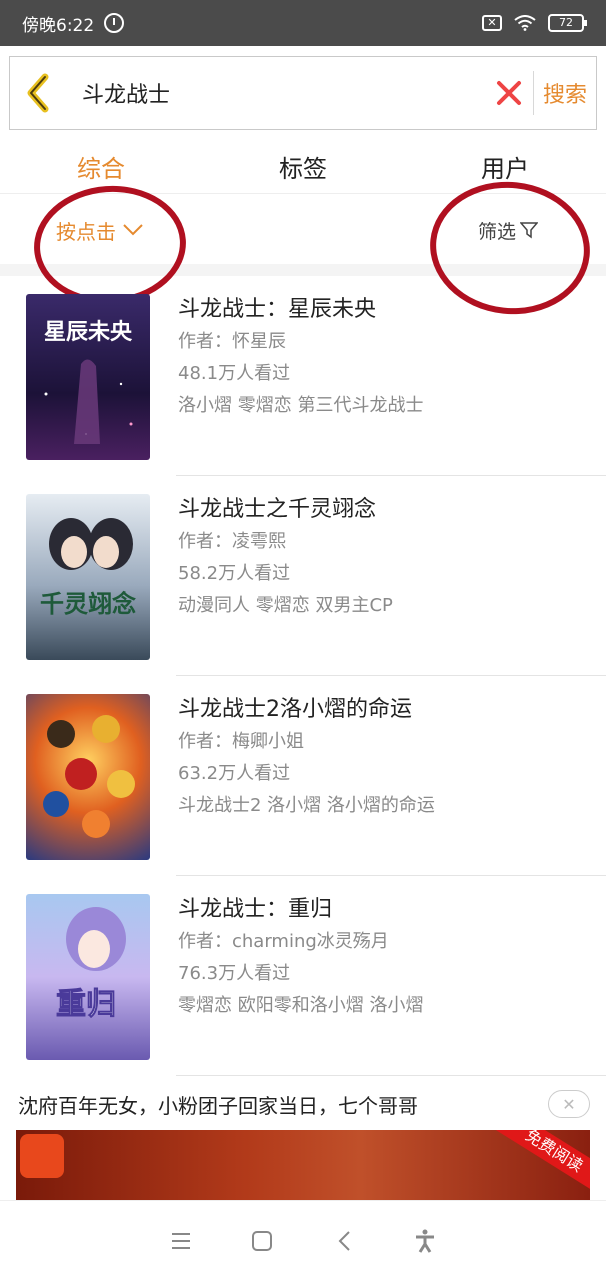  Describe the element at coordinates (283, 941) in the screenshot. I see `book-author: 作者：charming冰灵殇月` at that location.